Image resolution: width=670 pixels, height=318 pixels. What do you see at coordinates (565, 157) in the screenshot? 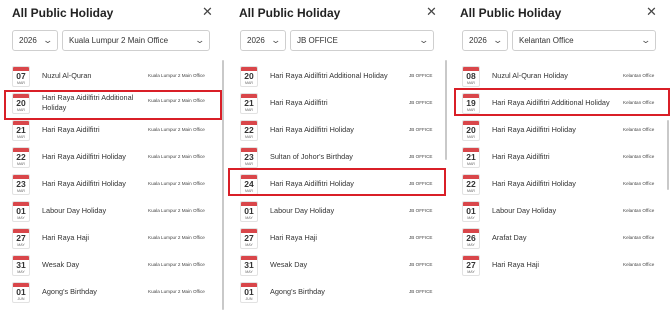
I see `list-item: 21 MAR Hari Raya Aidilfitri Kelantan Office` at bounding box center [565, 157].